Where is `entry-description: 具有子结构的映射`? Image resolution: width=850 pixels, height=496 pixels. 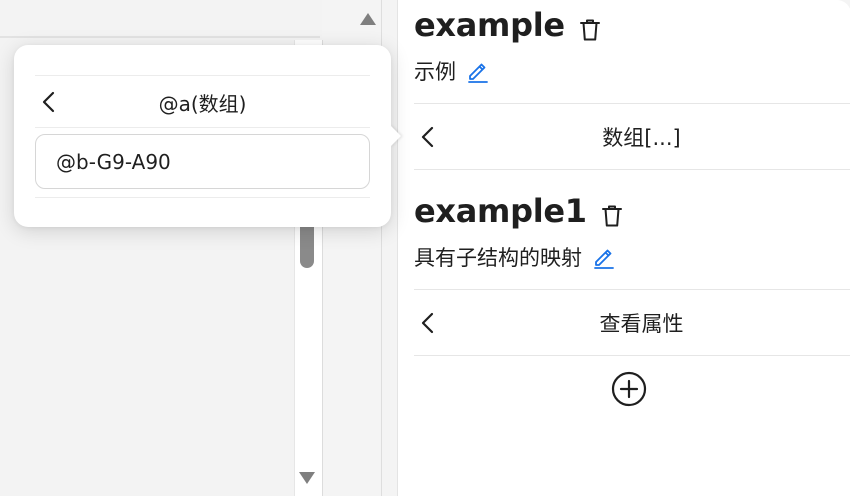
entry-description: 具有子结构的映射 is located at coordinates (515, 257).